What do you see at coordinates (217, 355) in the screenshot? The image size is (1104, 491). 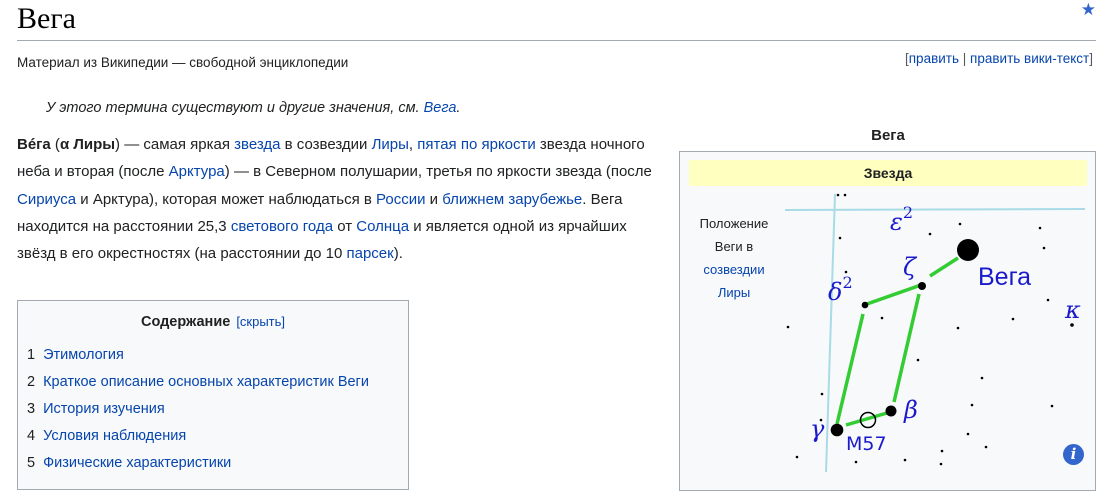 I see `toc-item: 1 Этимология` at bounding box center [217, 355].